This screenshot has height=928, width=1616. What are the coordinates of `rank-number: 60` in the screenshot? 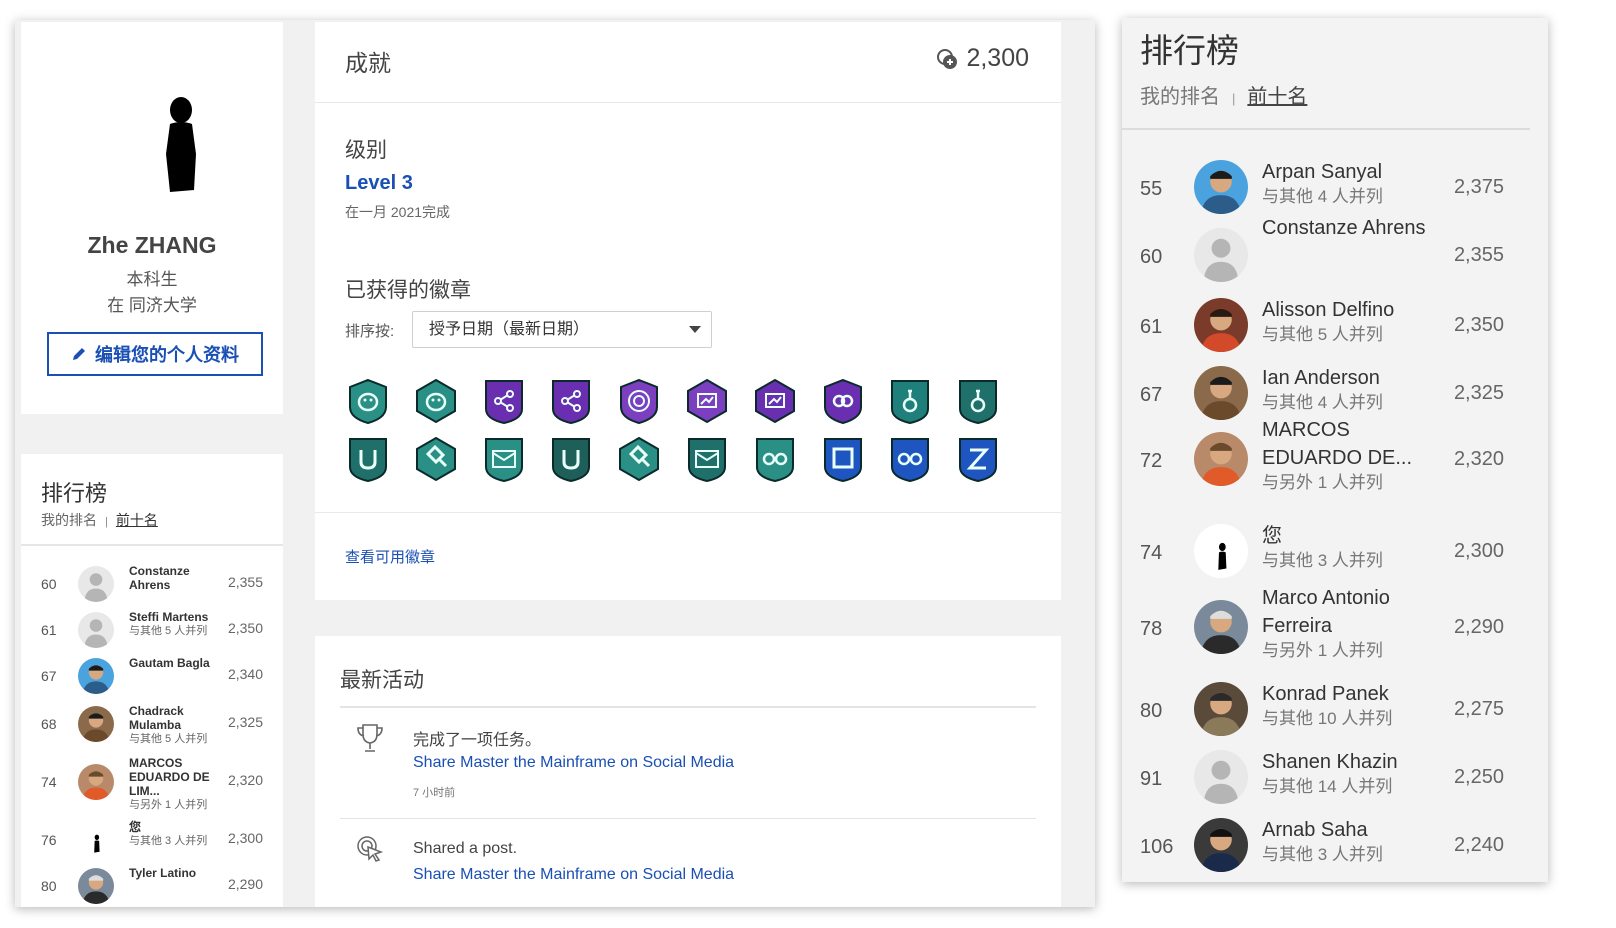 It's located at (1151, 257).